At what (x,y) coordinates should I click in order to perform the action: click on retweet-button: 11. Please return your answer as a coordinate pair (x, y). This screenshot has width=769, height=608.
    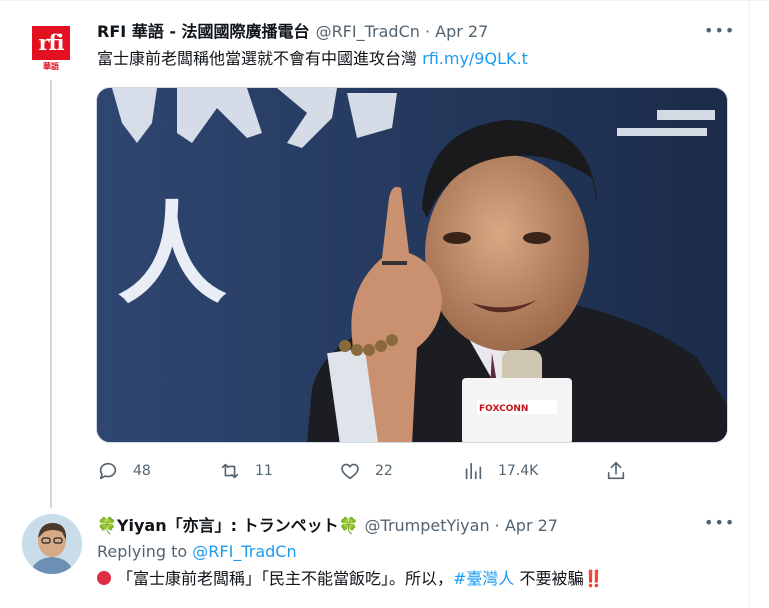
    Looking at the image, I should click on (246, 471).